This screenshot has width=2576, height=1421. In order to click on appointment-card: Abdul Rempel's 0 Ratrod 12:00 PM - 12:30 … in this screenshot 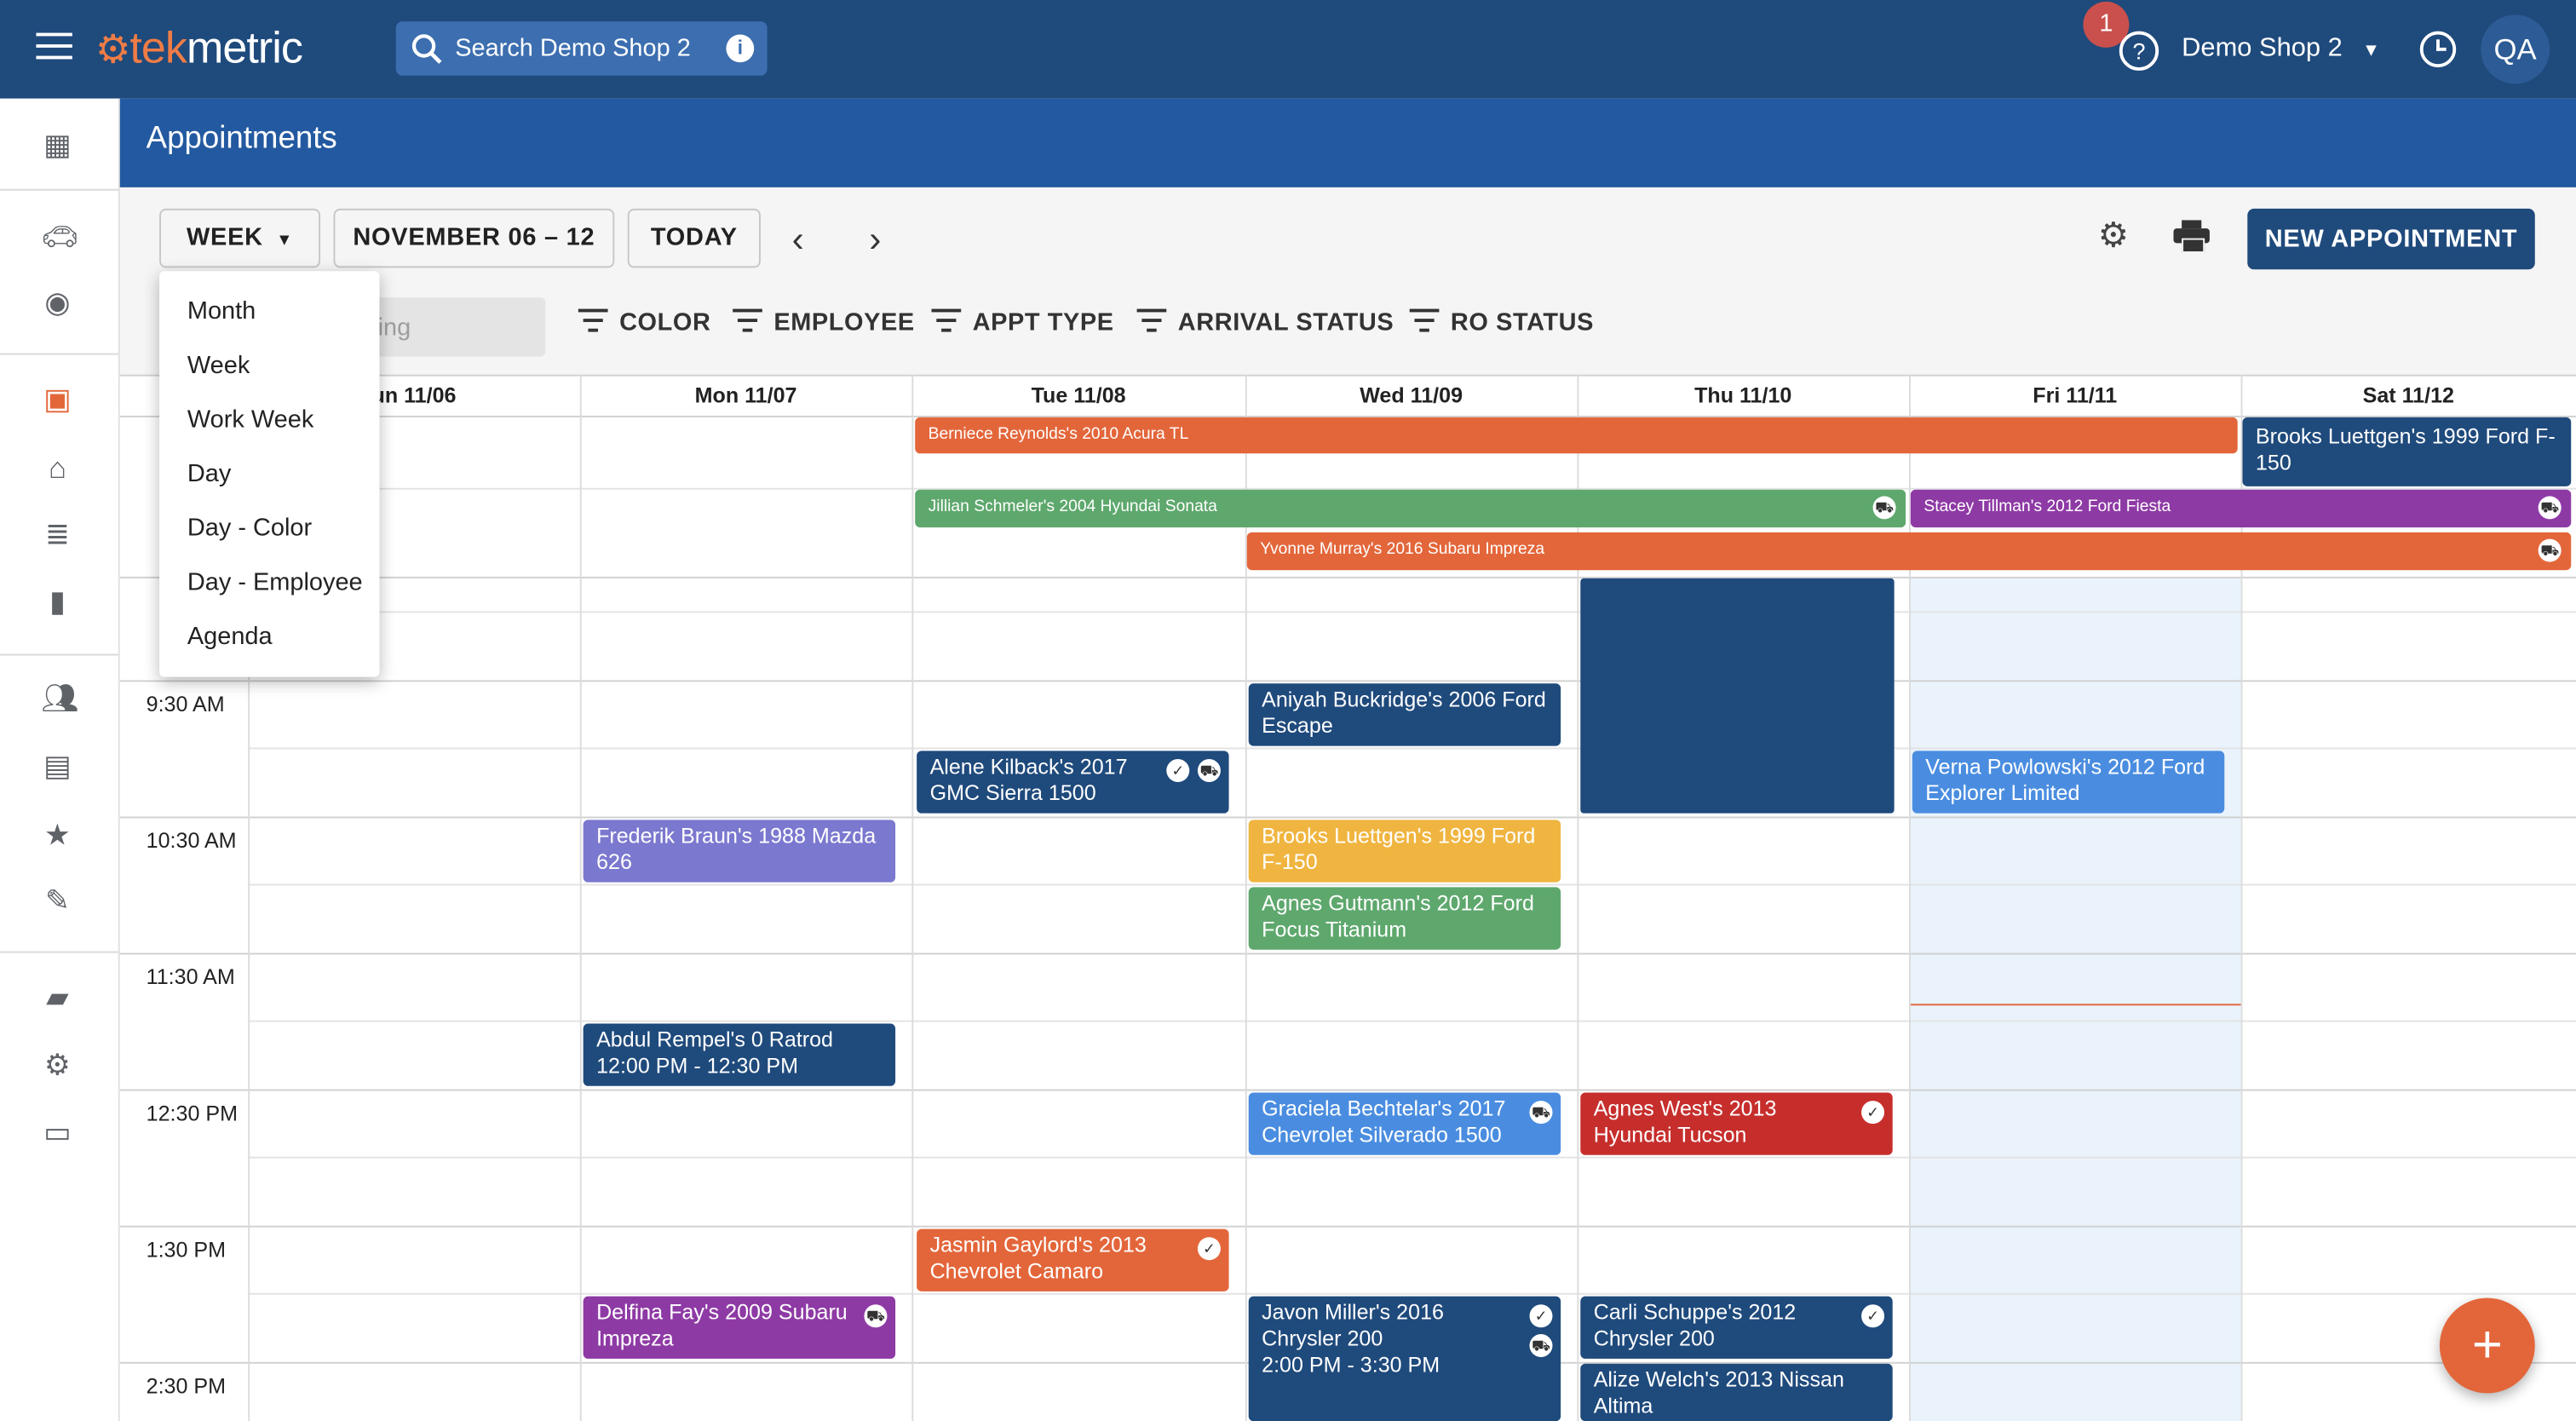, I will do `click(740, 1054)`.